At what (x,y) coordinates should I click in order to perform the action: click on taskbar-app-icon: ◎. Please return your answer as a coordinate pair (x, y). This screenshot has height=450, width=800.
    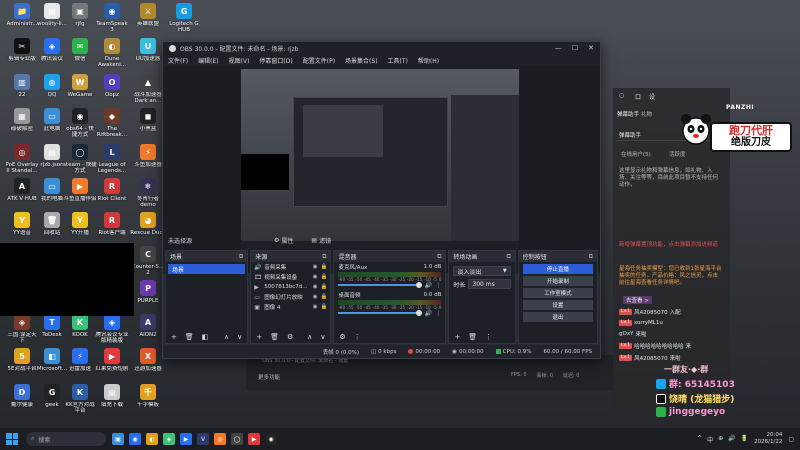
    Looking at the image, I should click on (220, 439).